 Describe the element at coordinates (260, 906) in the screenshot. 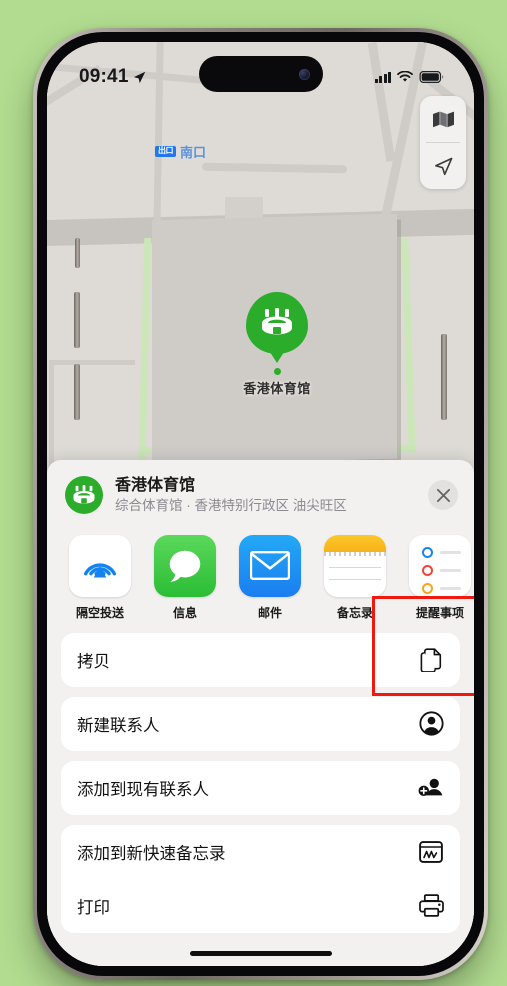

I see `action-row-print: 打印` at that location.